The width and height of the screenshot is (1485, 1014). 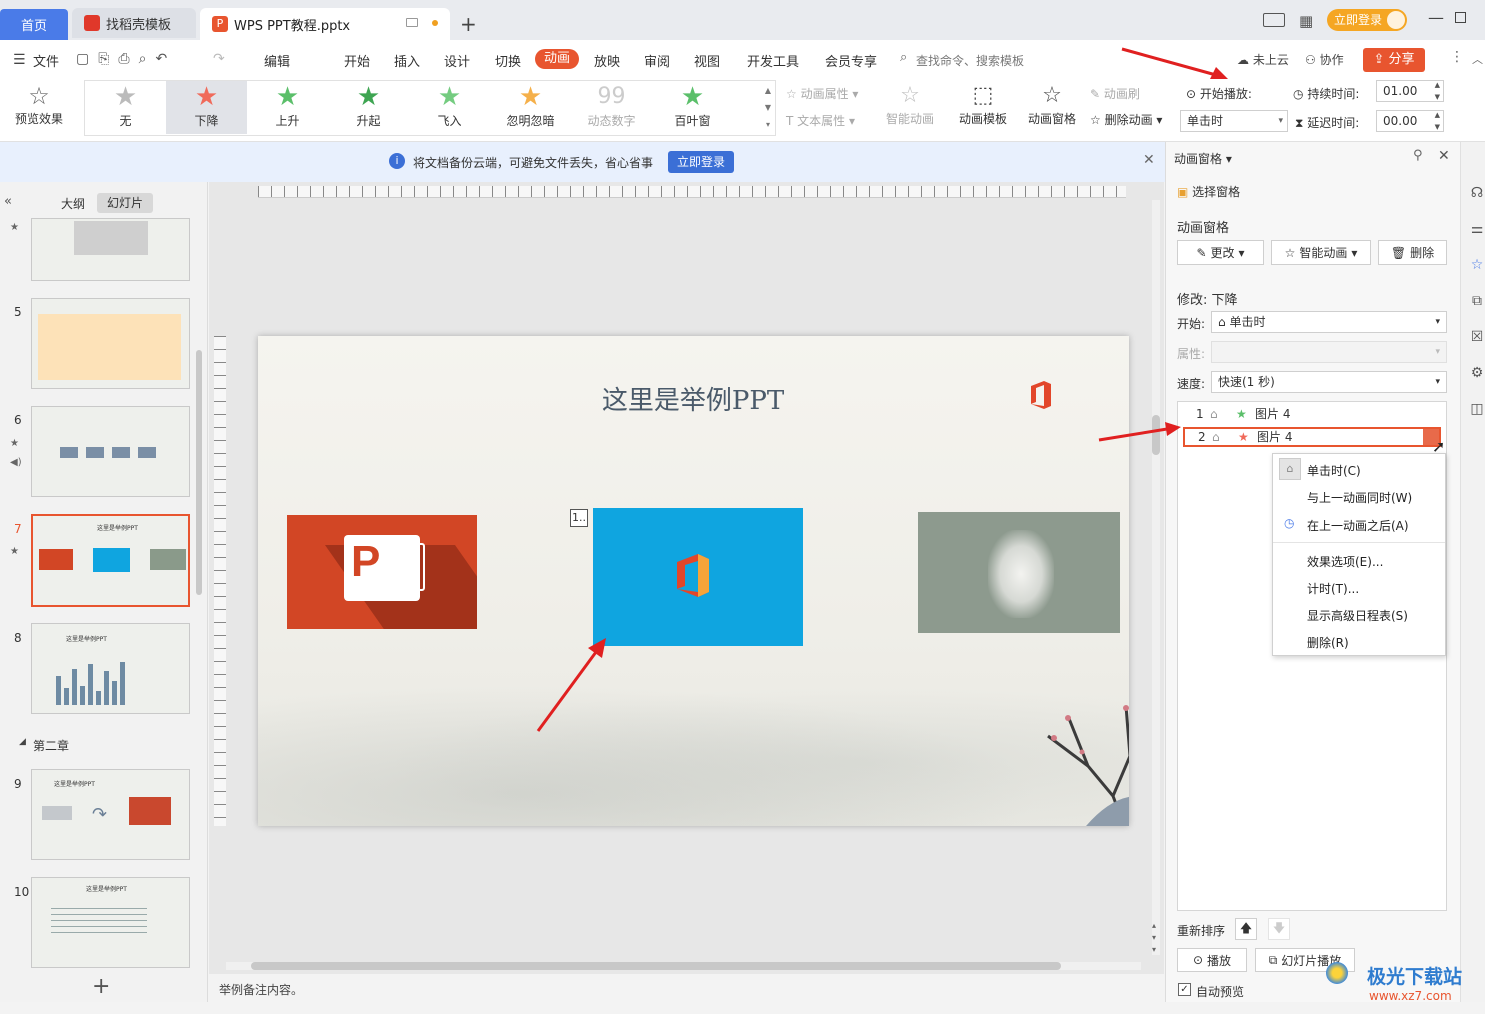 What do you see at coordinates (206, 107) in the screenshot?
I see `effect-drop: ★ 下降` at bounding box center [206, 107].